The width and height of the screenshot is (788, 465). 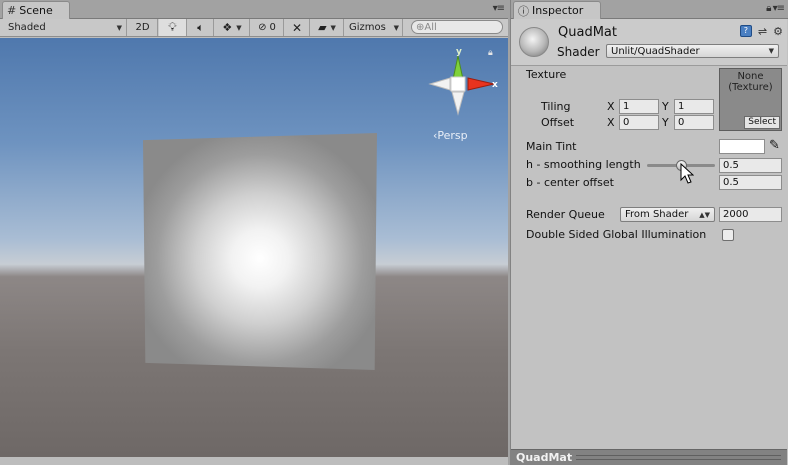 I want to click on gizmo-cones, so click(x=461, y=85).